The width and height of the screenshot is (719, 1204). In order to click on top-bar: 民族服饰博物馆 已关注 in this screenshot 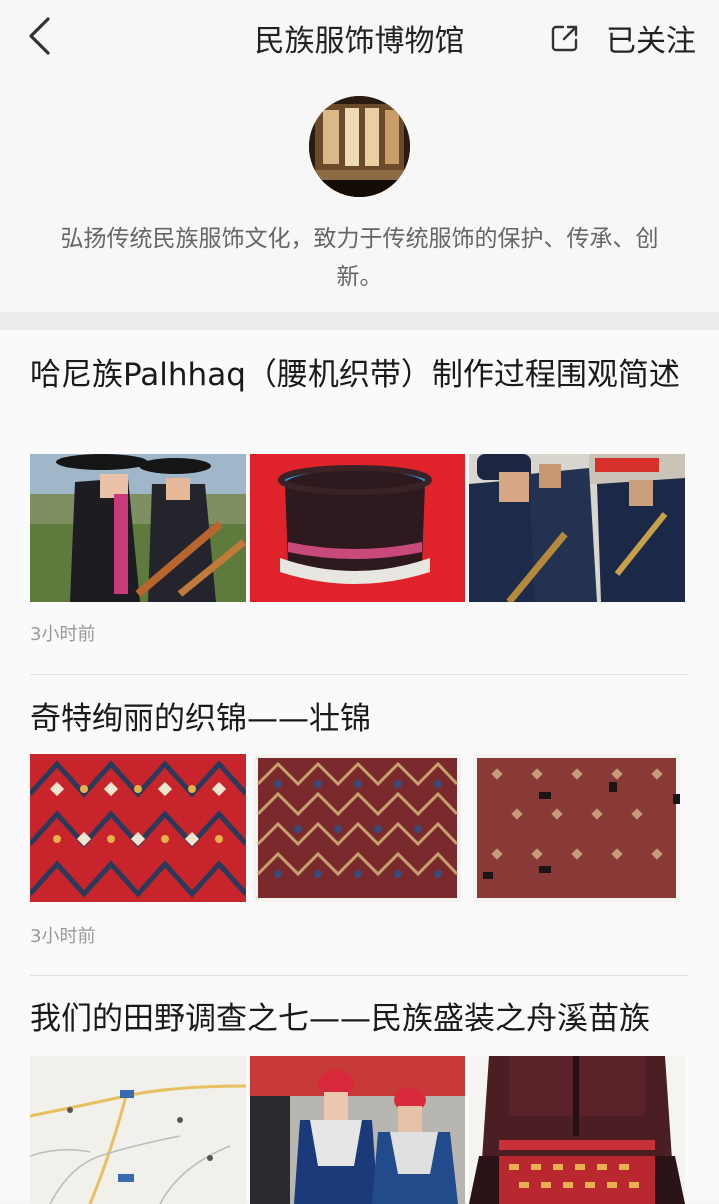, I will do `click(359, 38)`.